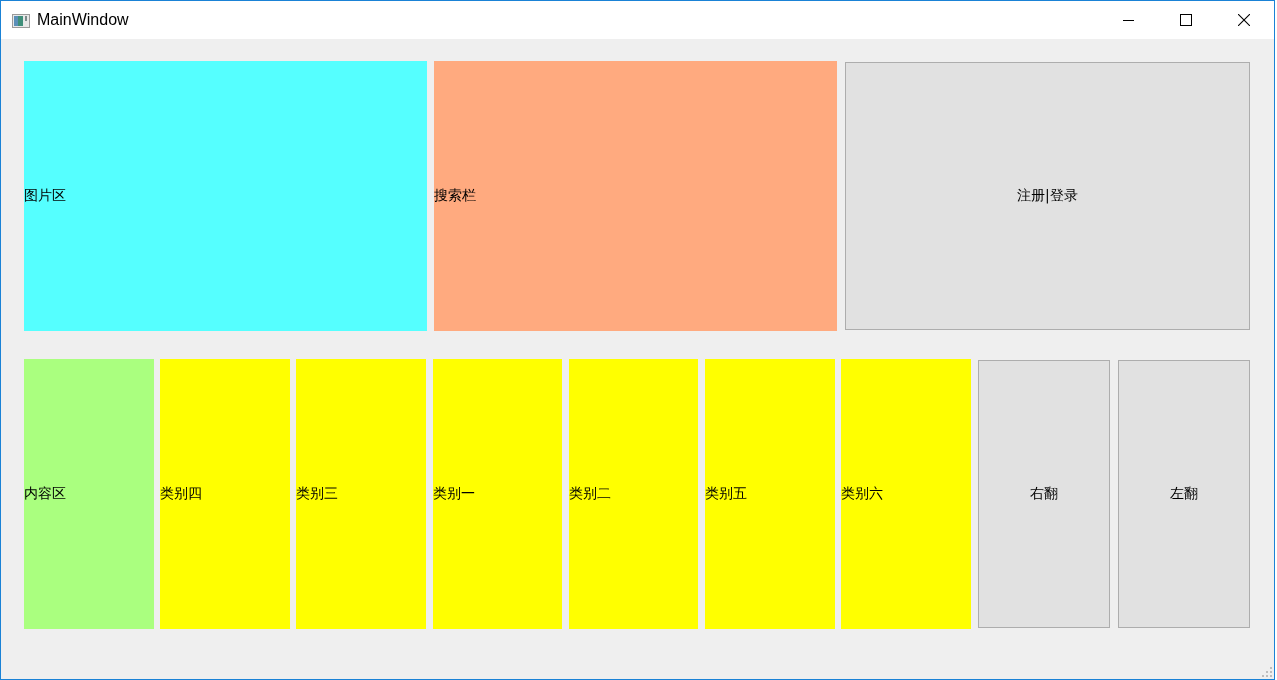  What do you see at coordinates (906, 494) in the screenshot?
I see `area-label: 类别六` at bounding box center [906, 494].